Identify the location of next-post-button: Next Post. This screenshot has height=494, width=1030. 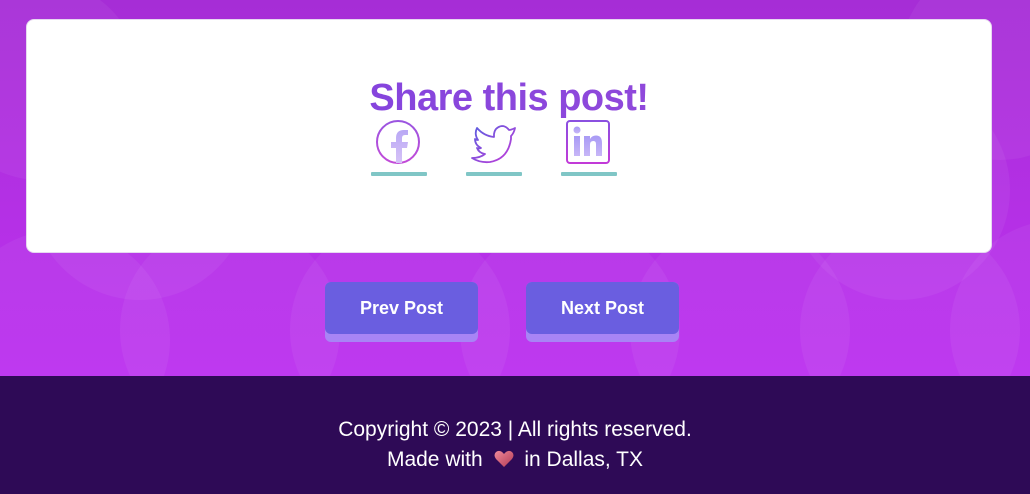
(602, 312).